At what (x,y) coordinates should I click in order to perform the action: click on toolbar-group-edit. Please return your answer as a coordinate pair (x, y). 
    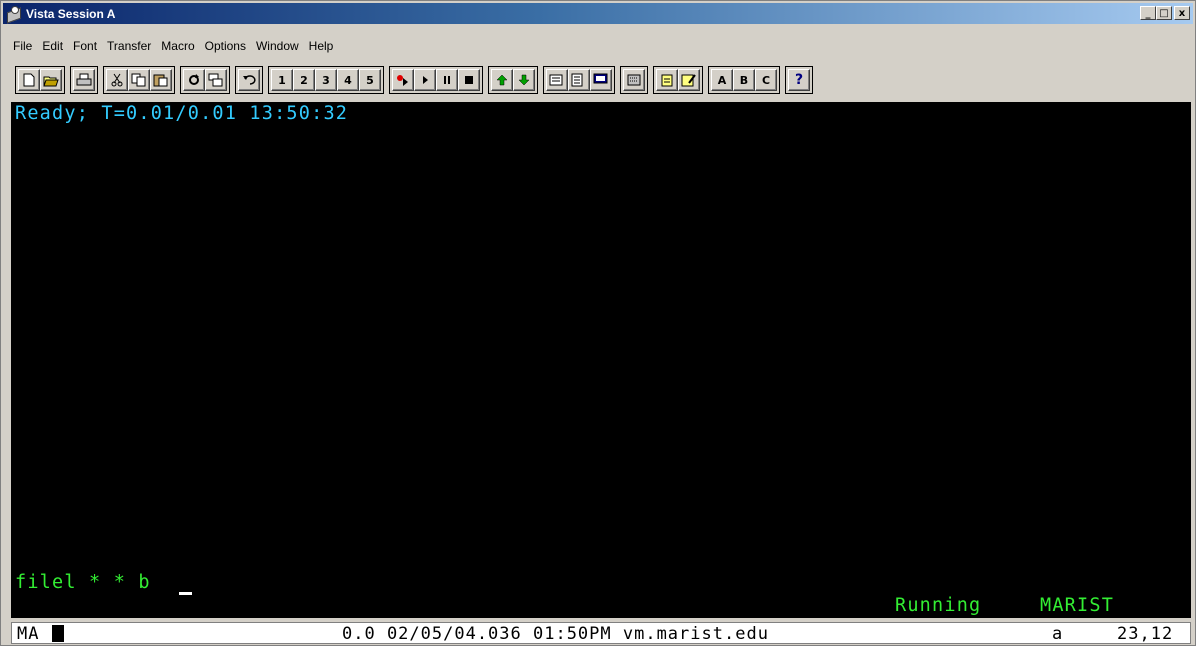
    Looking at the image, I should click on (205, 80).